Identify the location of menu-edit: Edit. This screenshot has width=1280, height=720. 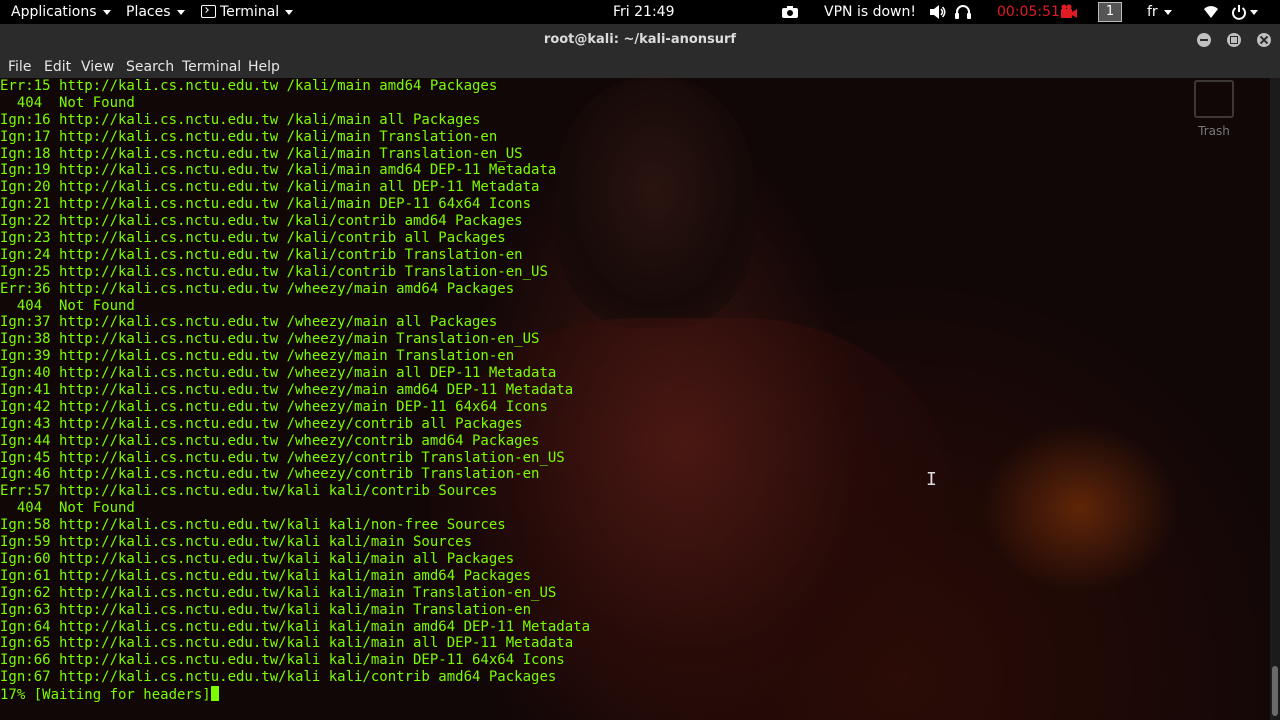
(57, 67).